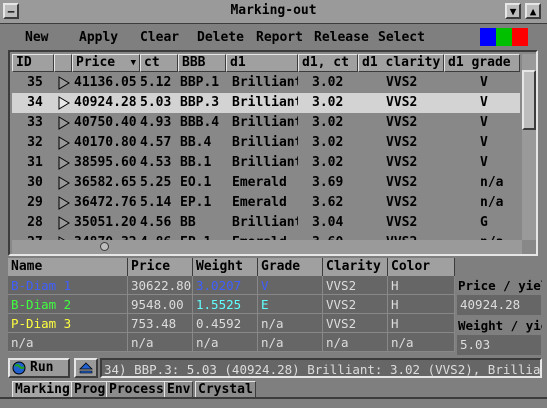 This screenshot has height=408, width=547. I want to click on menu-report: Report, so click(279, 37).